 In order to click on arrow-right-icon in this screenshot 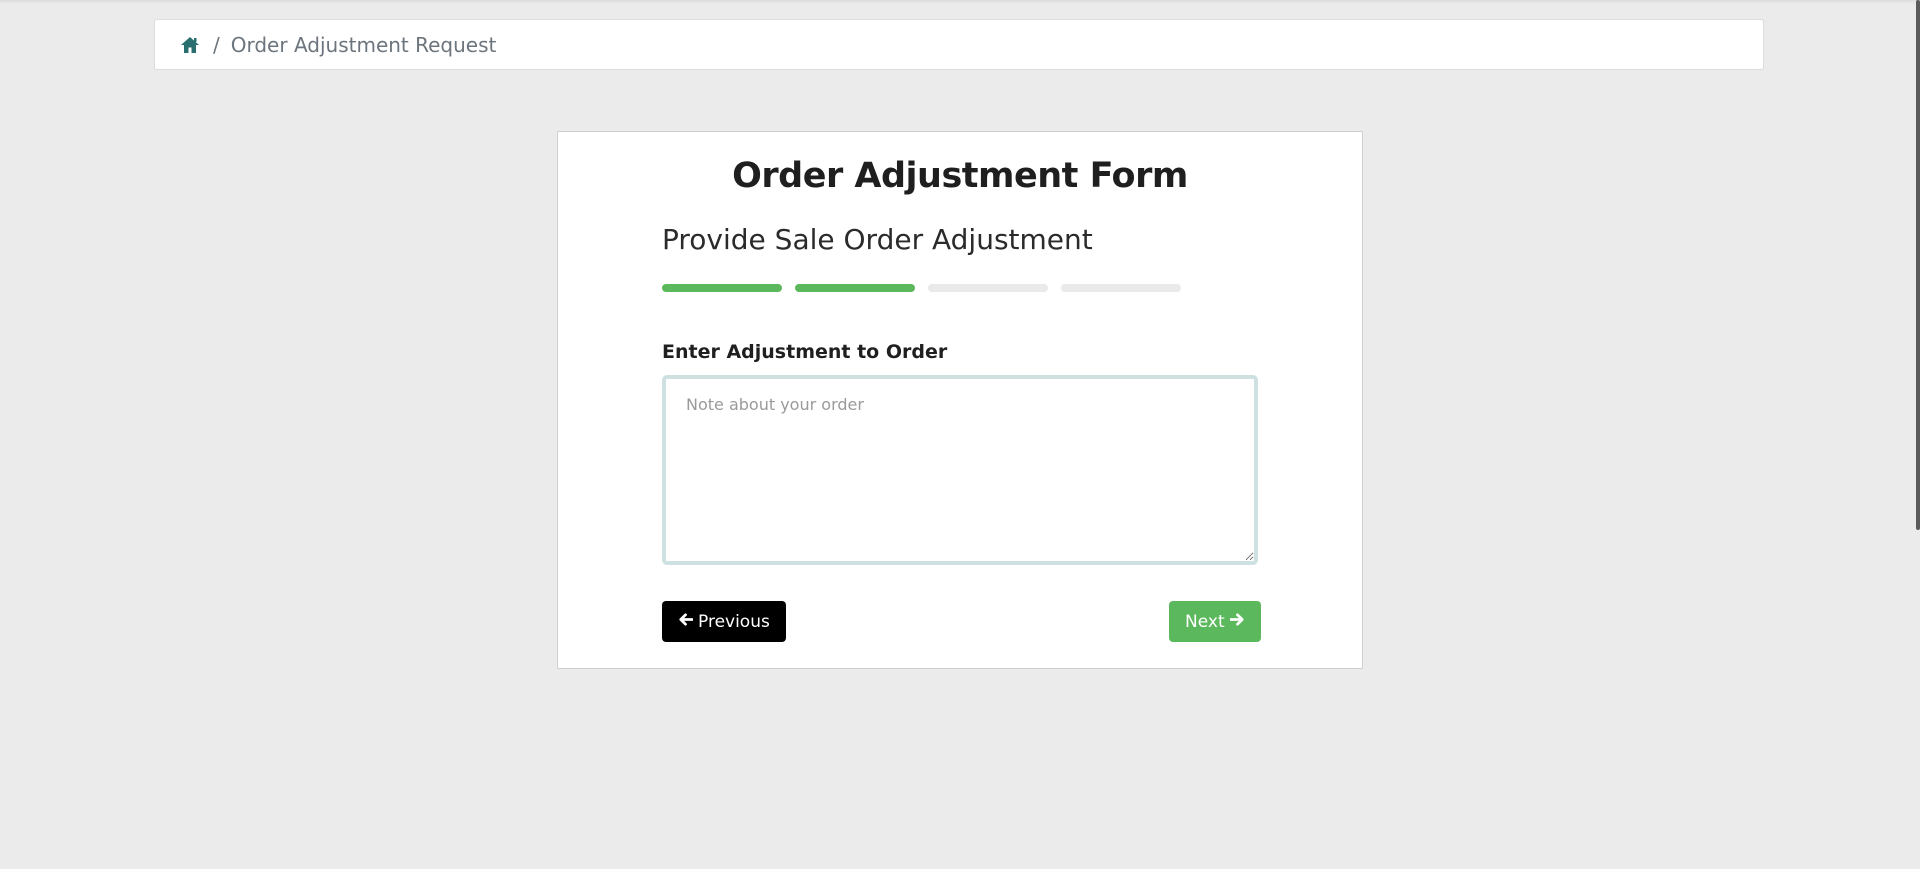, I will do `click(1237, 622)`.